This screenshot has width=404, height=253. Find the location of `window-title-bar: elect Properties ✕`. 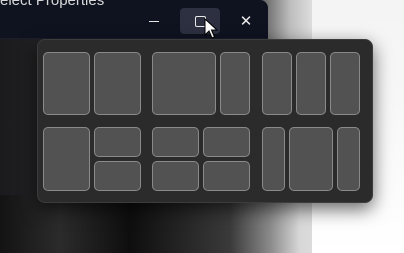

window-title-bar: elect Properties ✕ is located at coordinates (134, 19).